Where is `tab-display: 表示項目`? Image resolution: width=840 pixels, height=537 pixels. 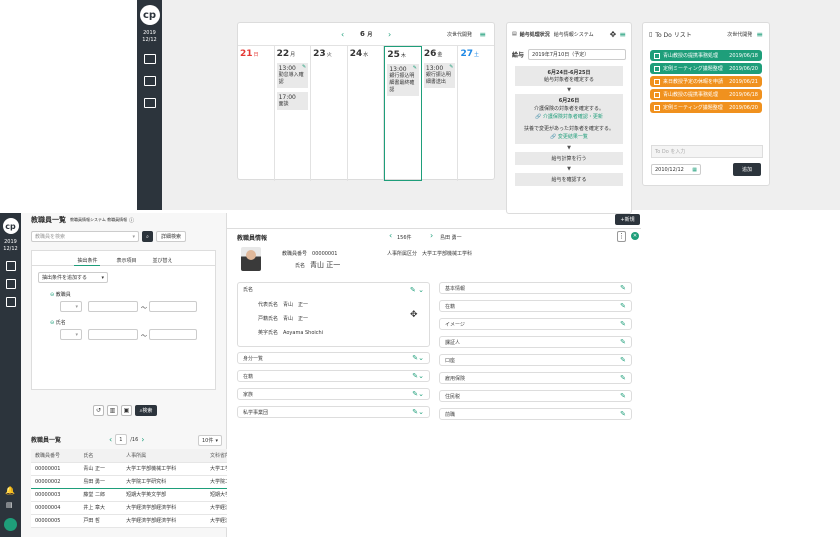
tab-display: 表示項目 is located at coordinates (126, 261).